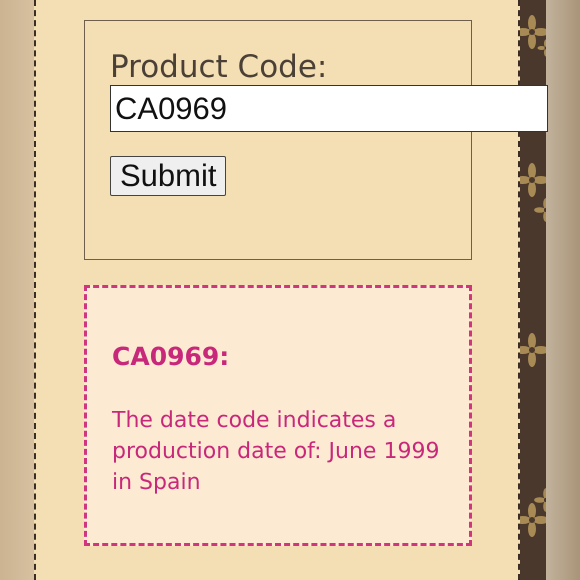 The width and height of the screenshot is (580, 580). What do you see at coordinates (171, 356) in the screenshot?
I see `result-title: CA0969:` at bounding box center [171, 356].